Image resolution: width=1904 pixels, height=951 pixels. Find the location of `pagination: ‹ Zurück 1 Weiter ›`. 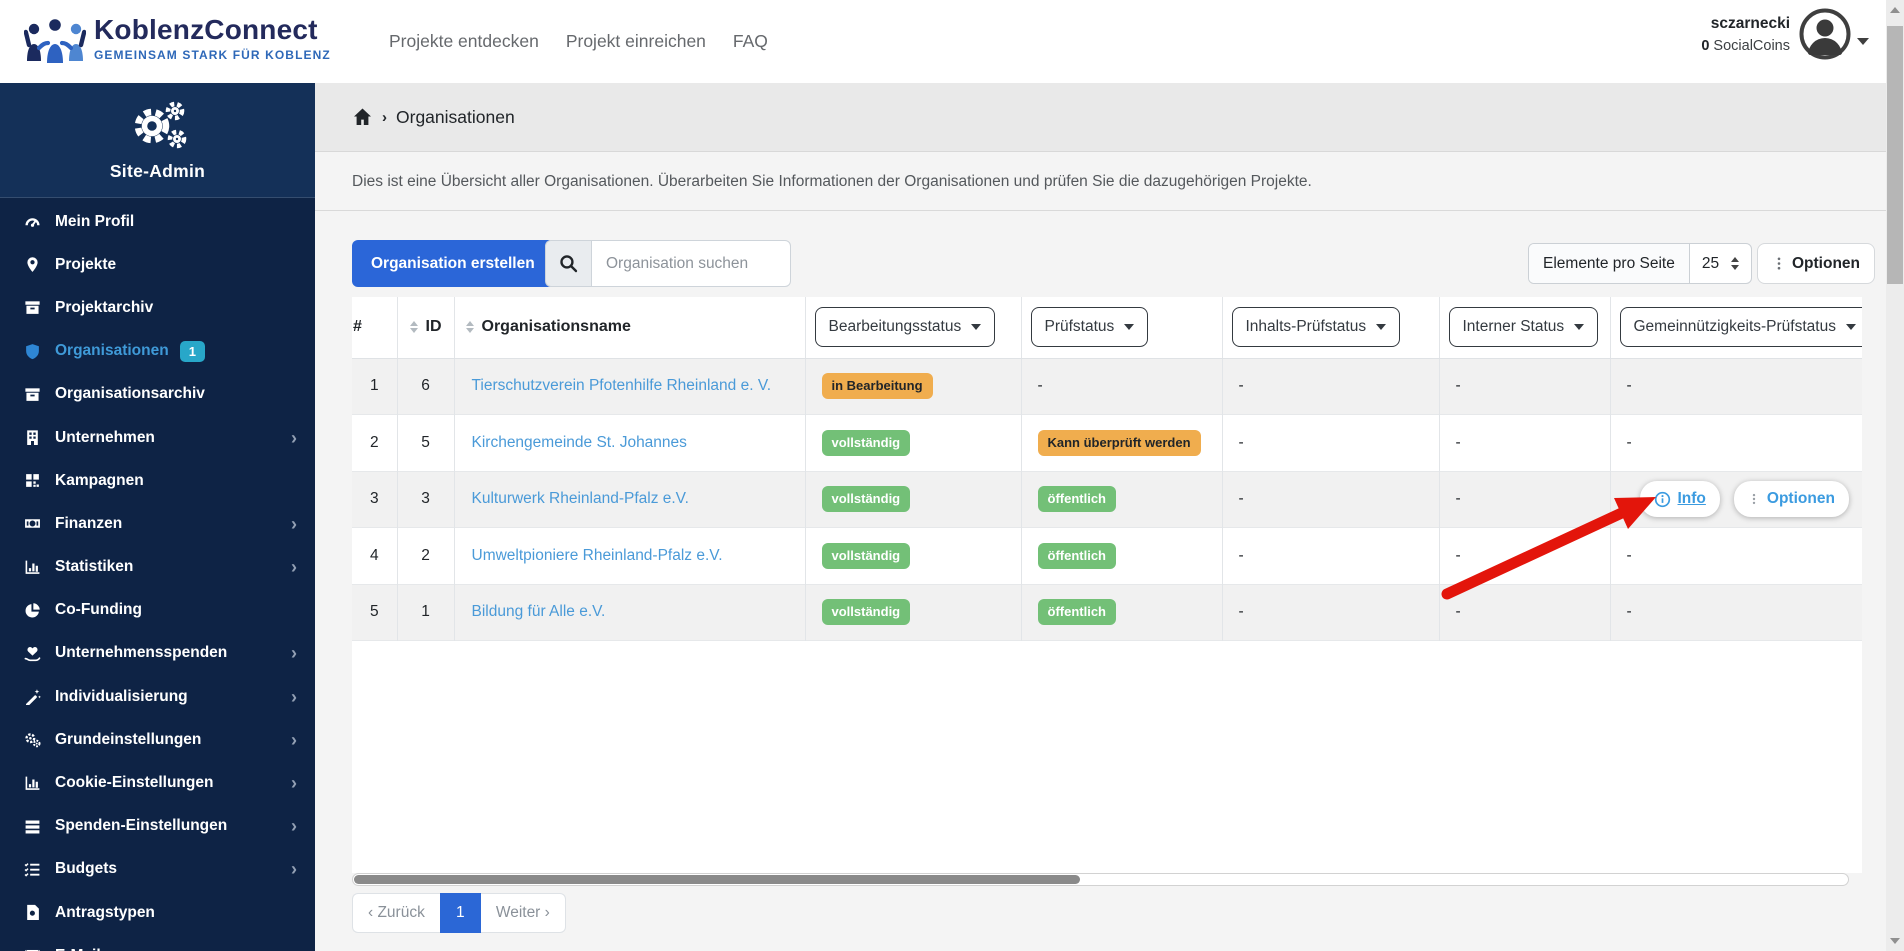

pagination: ‹ Zurück 1 Weiter › is located at coordinates (459, 913).